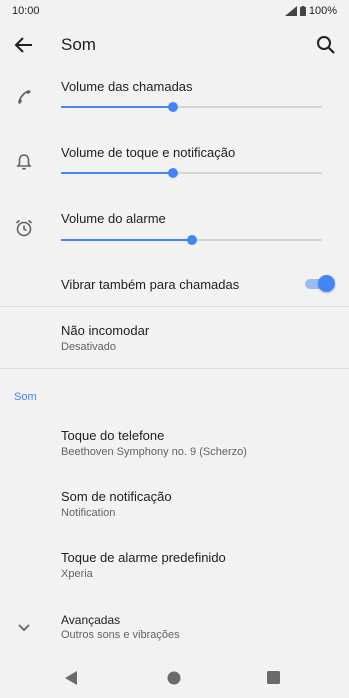  Describe the element at coordinates (71, 678) in the screenshot. I see `nav-back-icon` at that location.